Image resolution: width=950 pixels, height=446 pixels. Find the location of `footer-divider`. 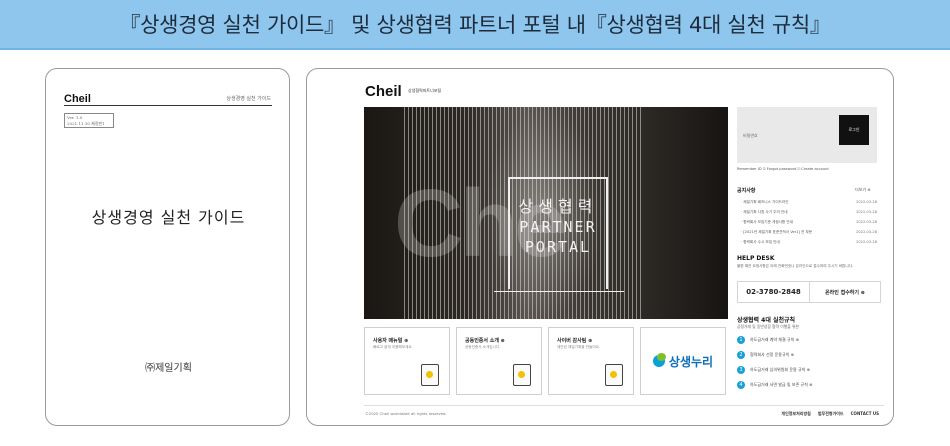

footer-divider is located at coordinates (624, 405).